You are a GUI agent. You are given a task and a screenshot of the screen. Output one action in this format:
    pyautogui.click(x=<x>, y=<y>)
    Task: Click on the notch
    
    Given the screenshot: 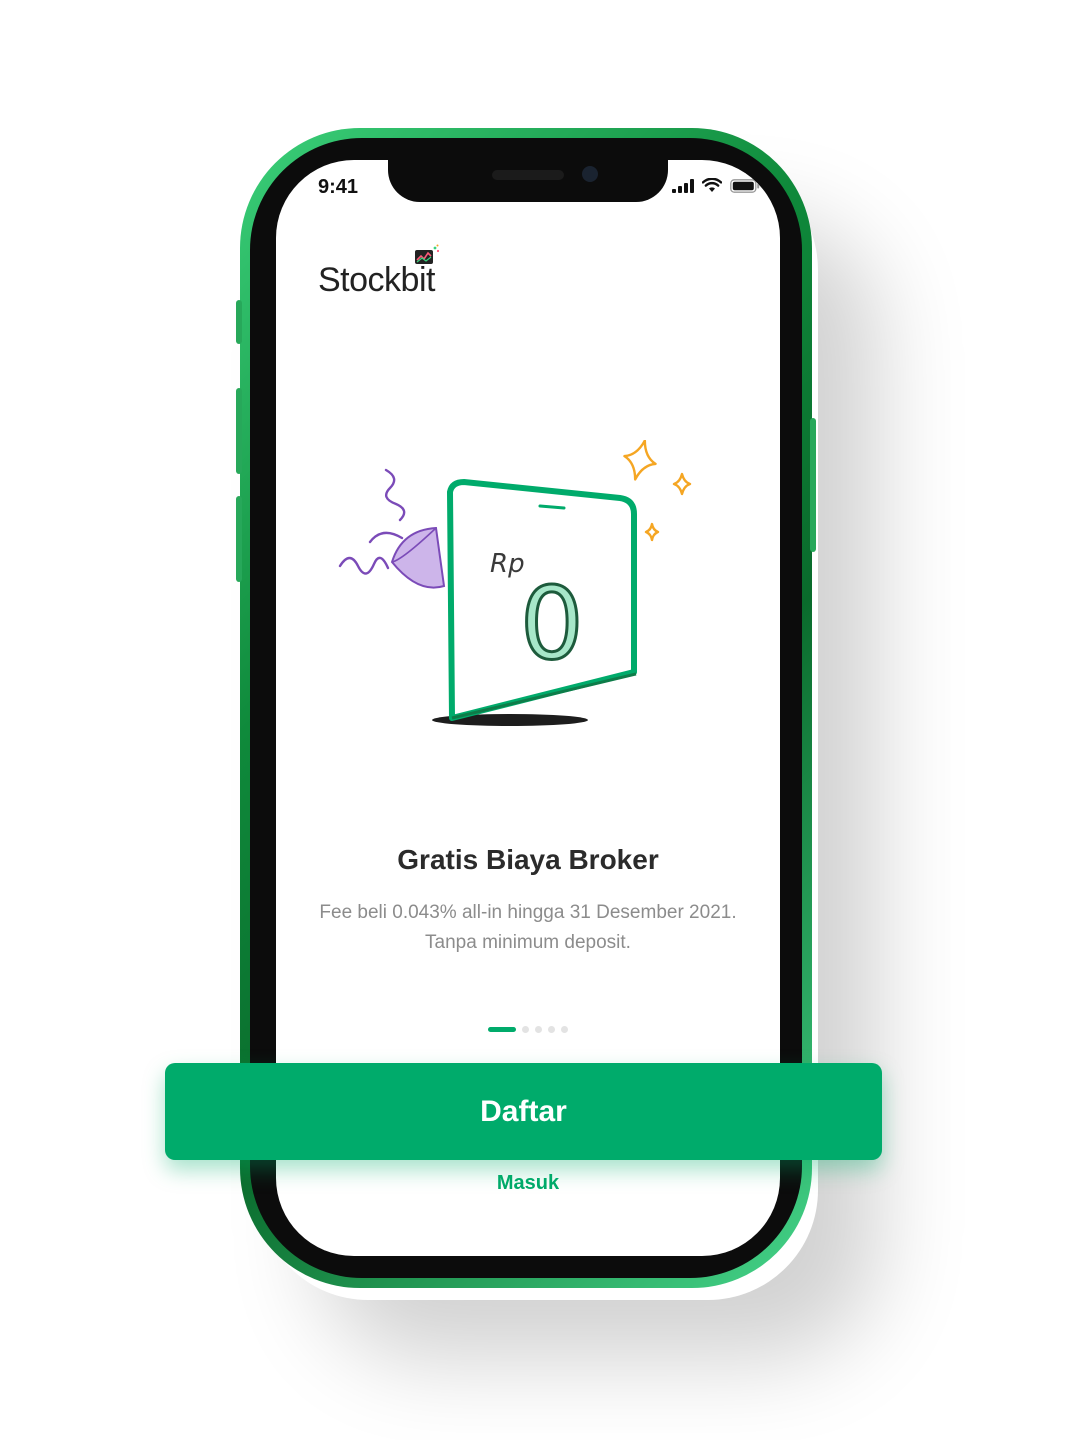 What is the action you would take?
    pyautogui.click(x=528, y=181)
    